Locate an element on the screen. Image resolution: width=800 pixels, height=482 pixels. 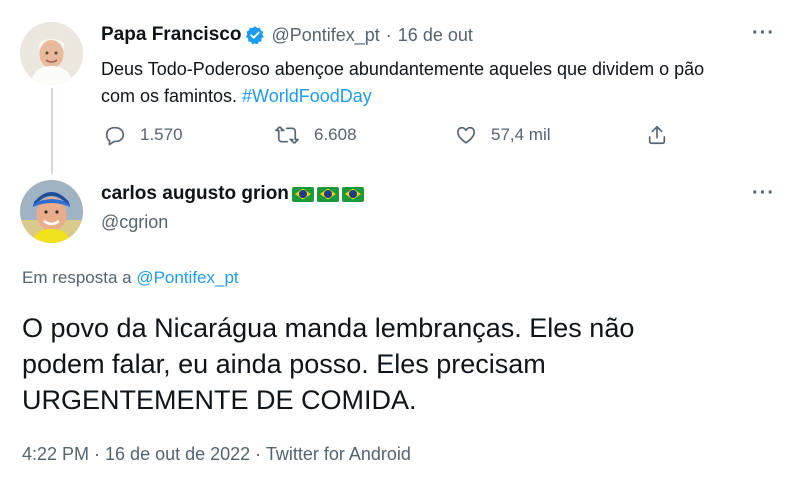
verified-badge-icon is located at coordinates (255, 35).